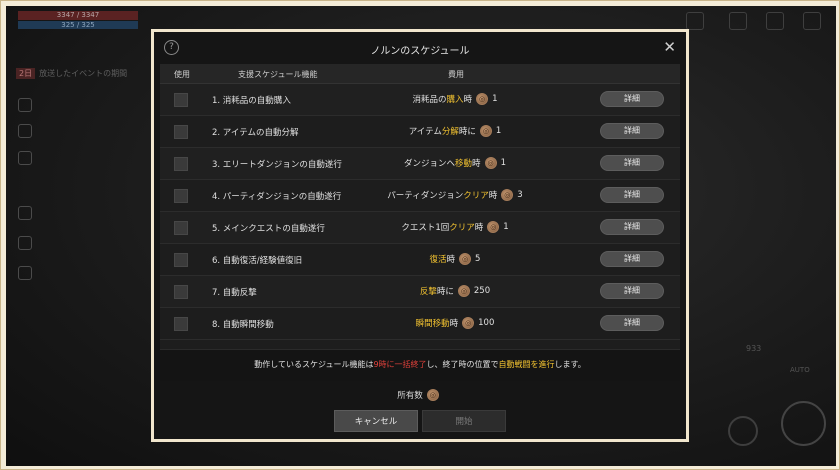  What do you see at coordinates (775, 21) in the screenshot?
I see `grid-menu-icon` at bounding box center [775, 21].